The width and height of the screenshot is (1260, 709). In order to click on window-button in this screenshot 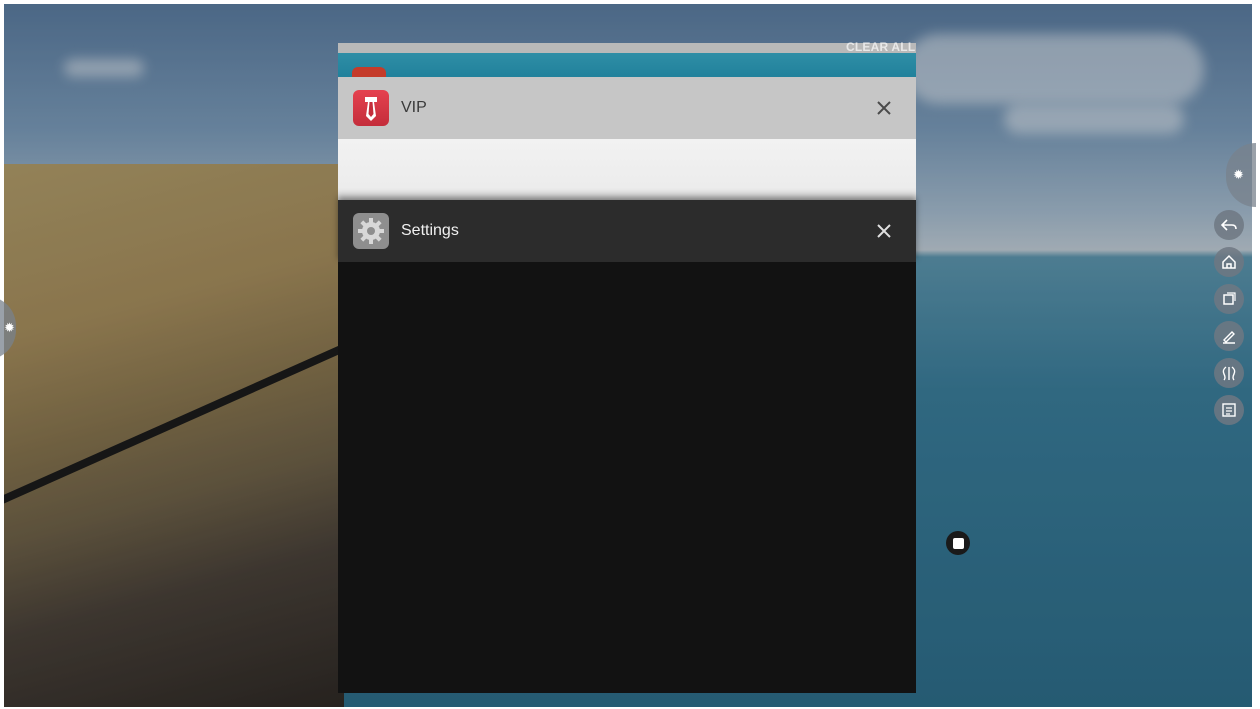, I will do `click(1229, 410)`.